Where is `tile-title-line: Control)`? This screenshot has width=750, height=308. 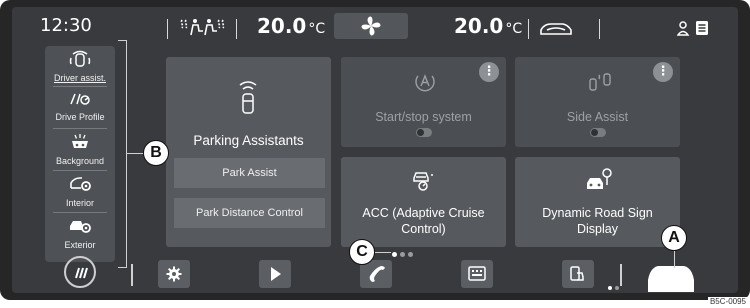 tile-title-line: Control) is located at coordinates (423, 229).